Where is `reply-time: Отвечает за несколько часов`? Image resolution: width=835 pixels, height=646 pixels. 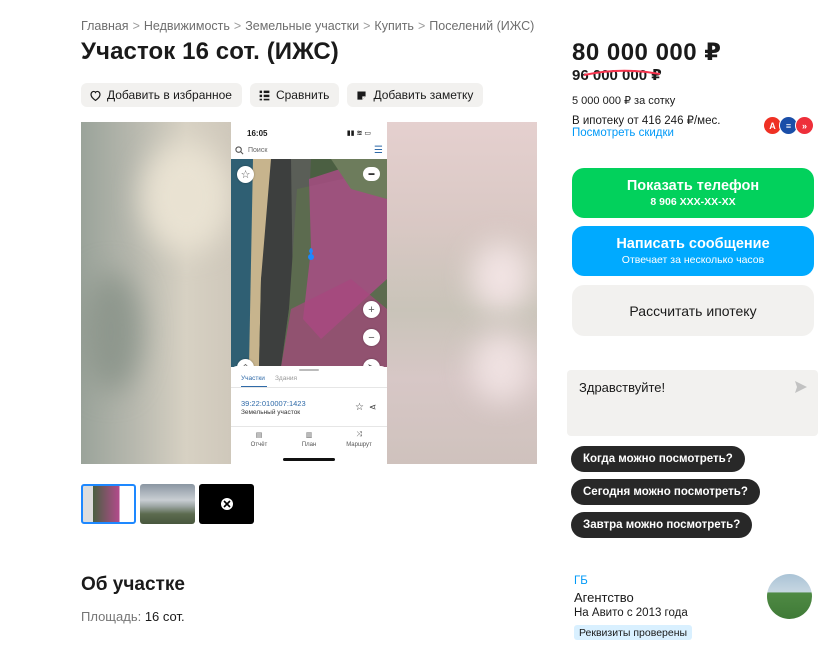
reply-time: Отвечает за несколько часов is located at coordinates (693, 260).